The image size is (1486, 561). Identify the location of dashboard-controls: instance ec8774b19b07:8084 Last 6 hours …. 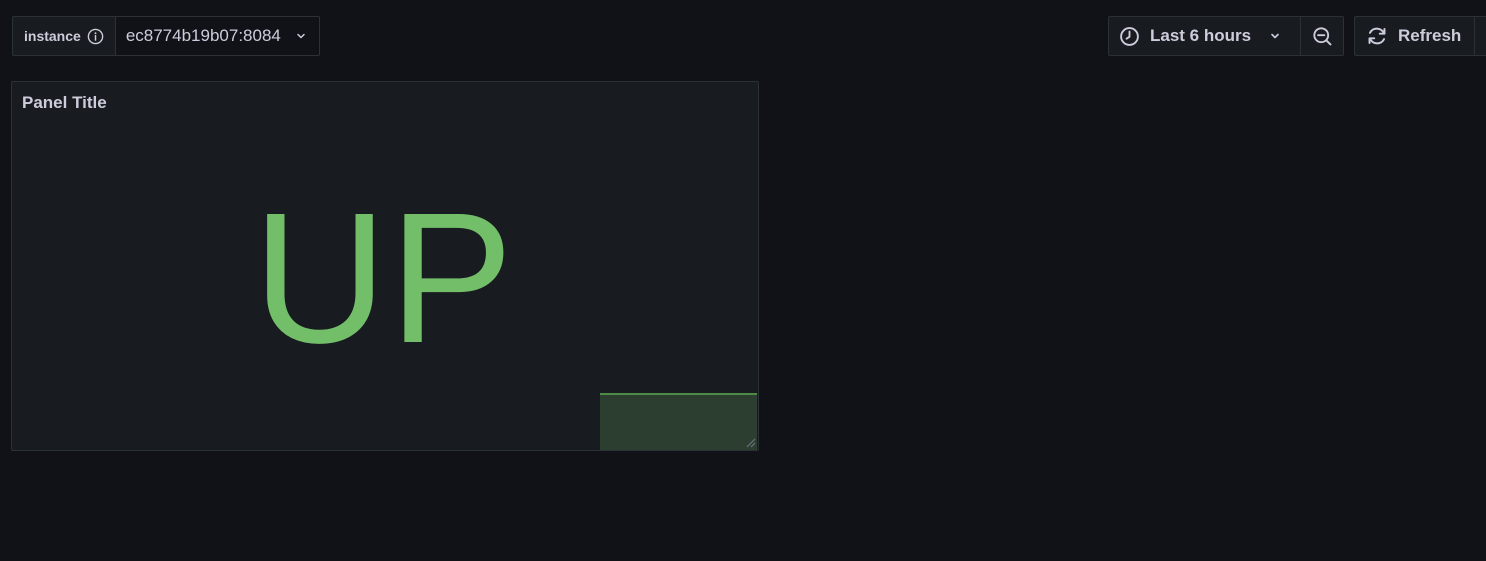
(743, 35).